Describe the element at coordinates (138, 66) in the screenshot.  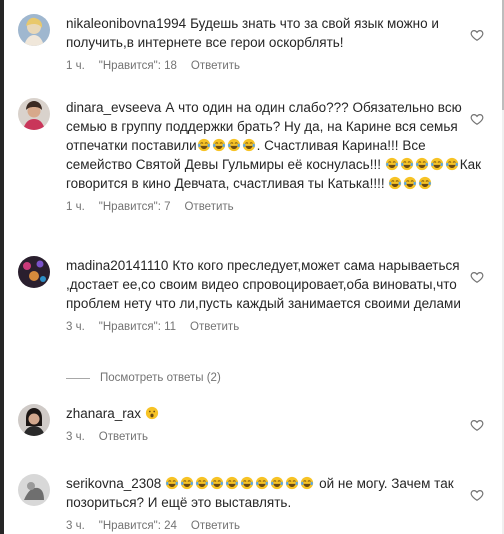
I see `comment-likes: "Нравится": 18` at that location.